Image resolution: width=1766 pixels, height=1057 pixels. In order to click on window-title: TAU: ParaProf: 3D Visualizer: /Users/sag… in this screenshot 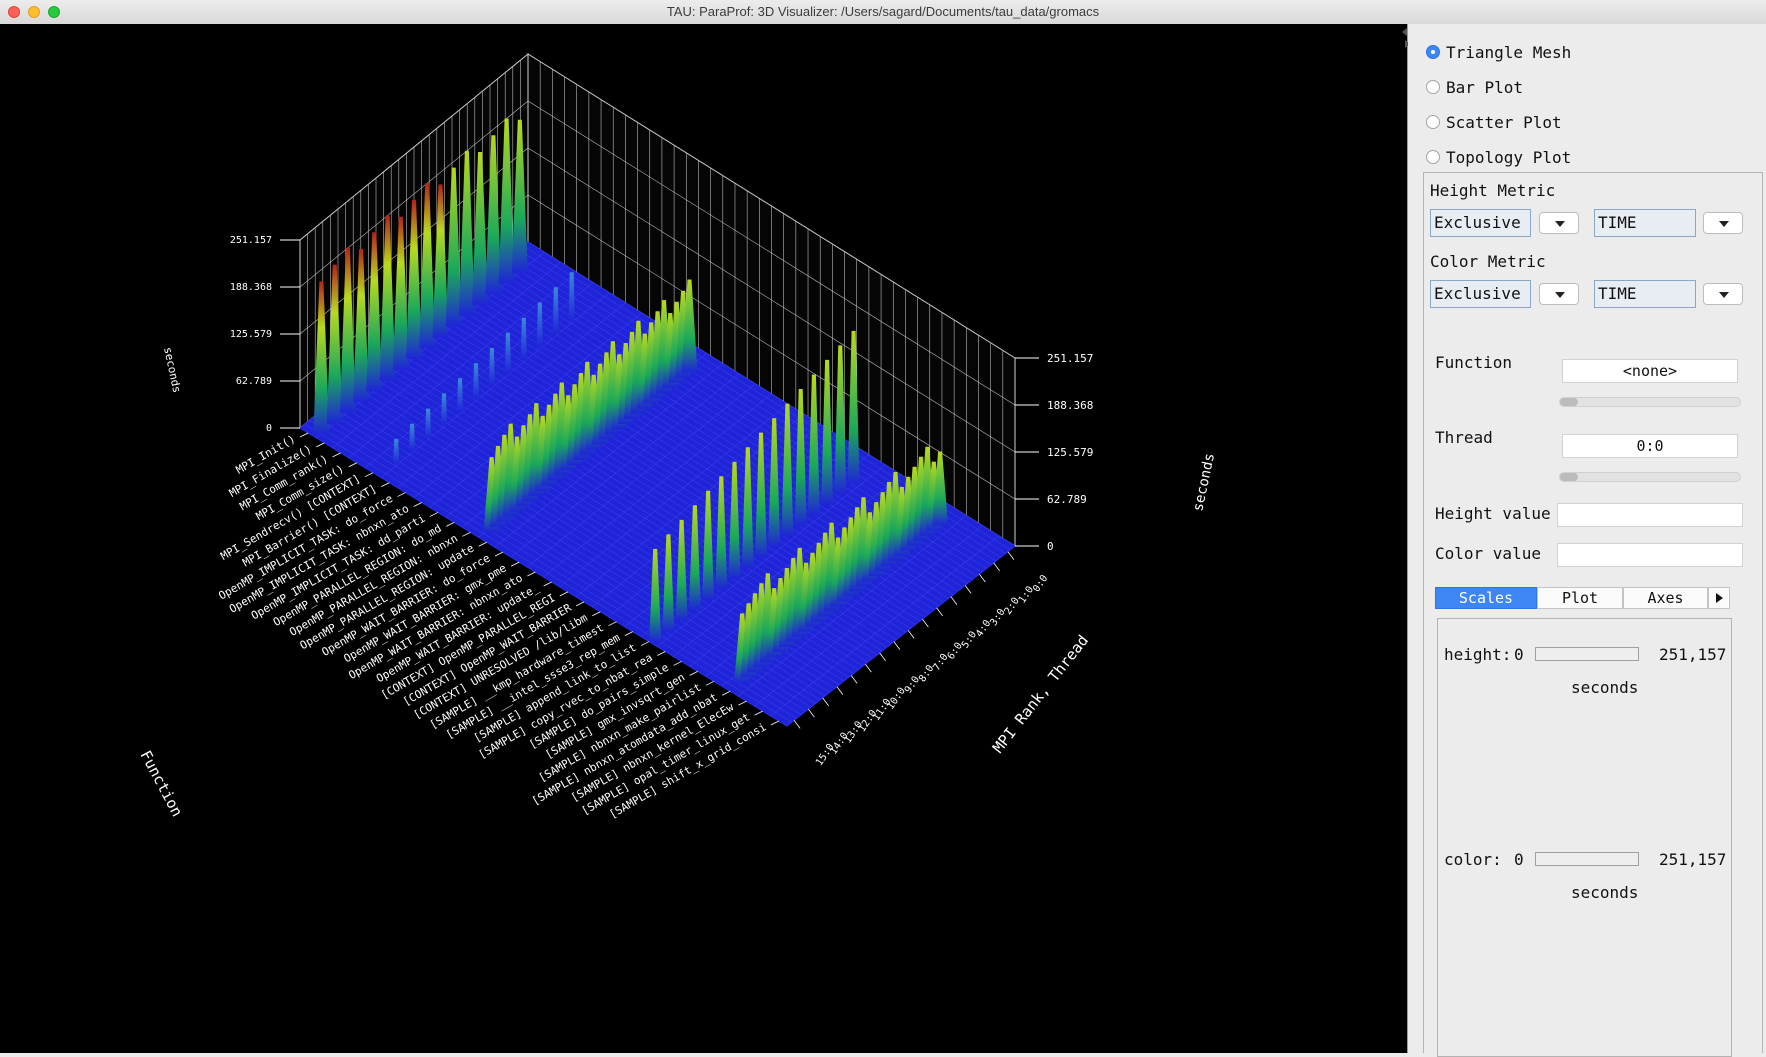, I will do `click(883, 11)`.